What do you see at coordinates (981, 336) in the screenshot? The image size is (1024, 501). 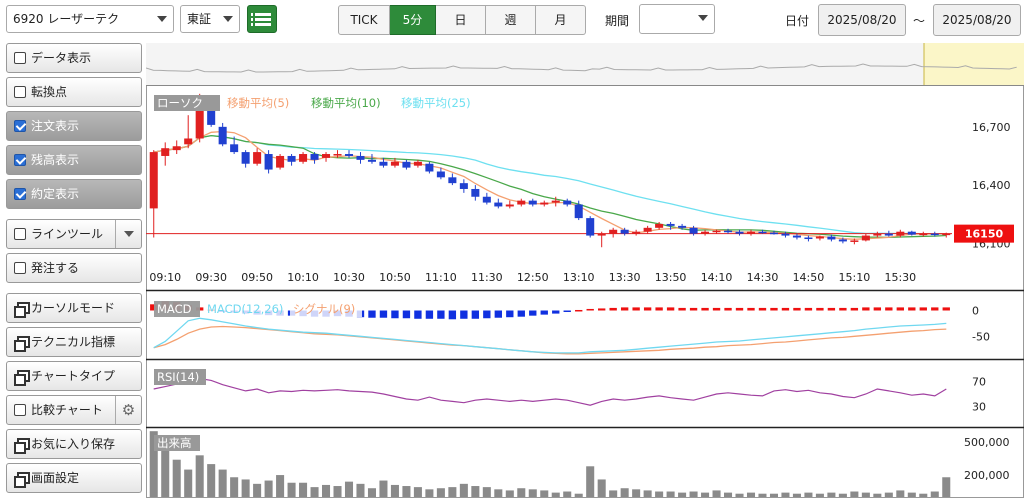 I see `macd-axis-label: -50` at bounding box center [981, 336].